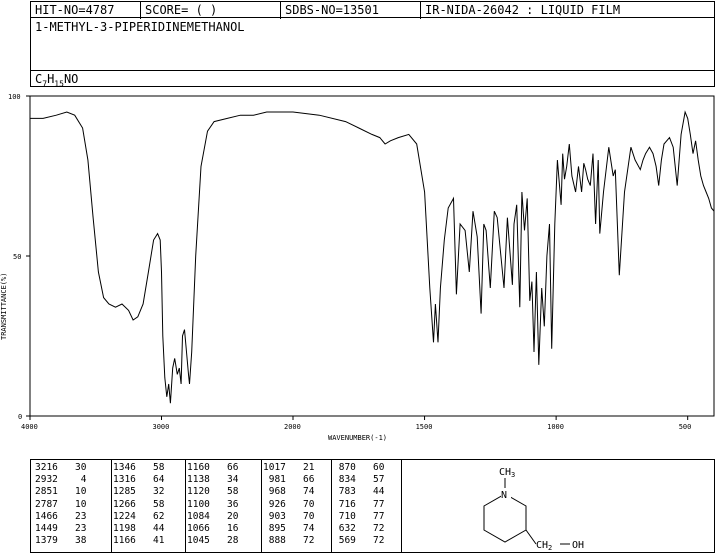 The width and height of the screenshot is (715, 553). What do you see at coordinates (292, 427) in the screenshot?
I see `x-tick-label: 2000` at bounding box center [292, 427].